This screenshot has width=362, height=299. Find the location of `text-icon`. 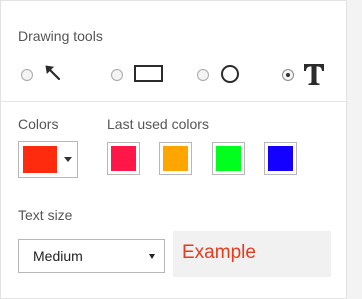

text-icon is located at coordinates (315, 74).